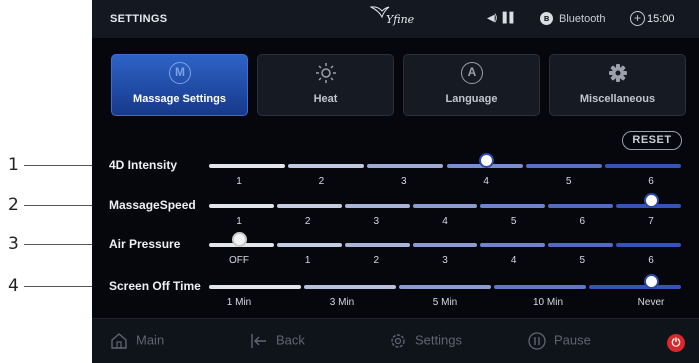 Image resolution: width=699 pixels, height=363 pixels. What do you see at coordinates (618, 73) in the screenshot?
I see `gear-icon` at bounding box center [618, 73].